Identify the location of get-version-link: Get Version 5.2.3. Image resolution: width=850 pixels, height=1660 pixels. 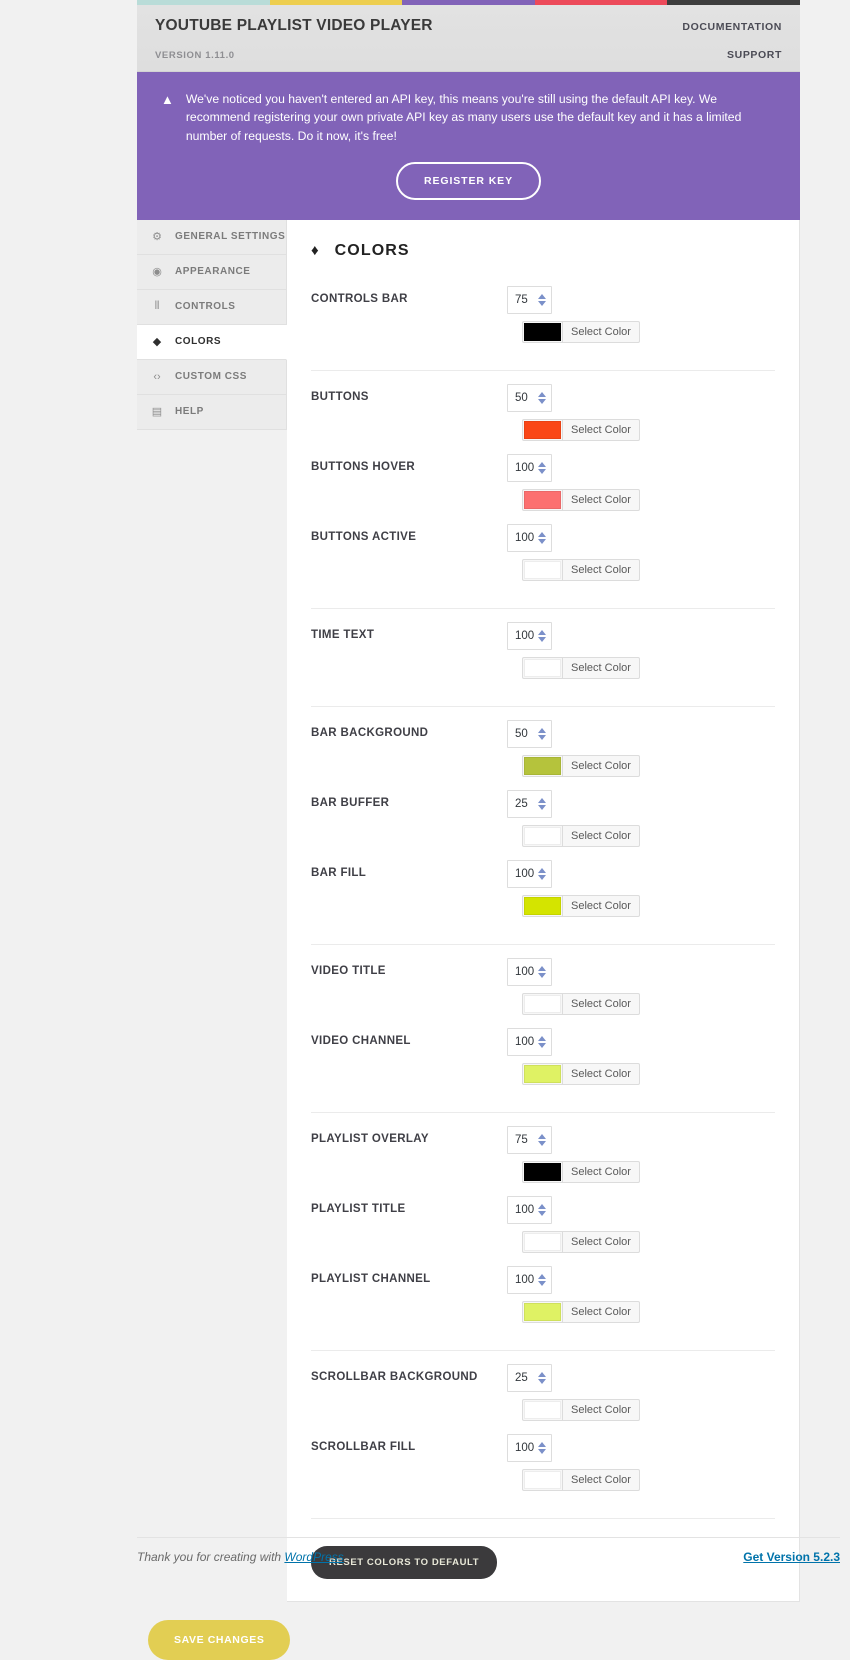
(791, 1557).